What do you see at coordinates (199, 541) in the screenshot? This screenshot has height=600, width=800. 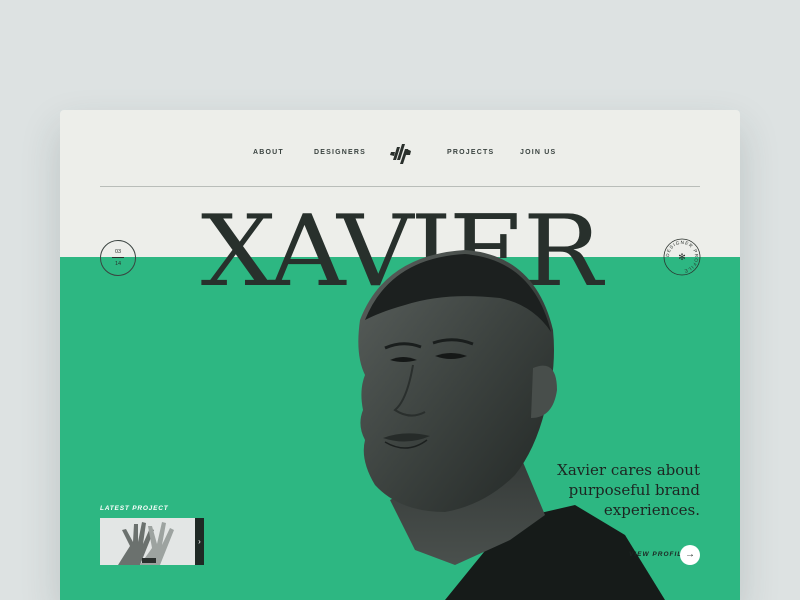 I see `chevron-right-icon: ›` at bounding box center [199, 541].